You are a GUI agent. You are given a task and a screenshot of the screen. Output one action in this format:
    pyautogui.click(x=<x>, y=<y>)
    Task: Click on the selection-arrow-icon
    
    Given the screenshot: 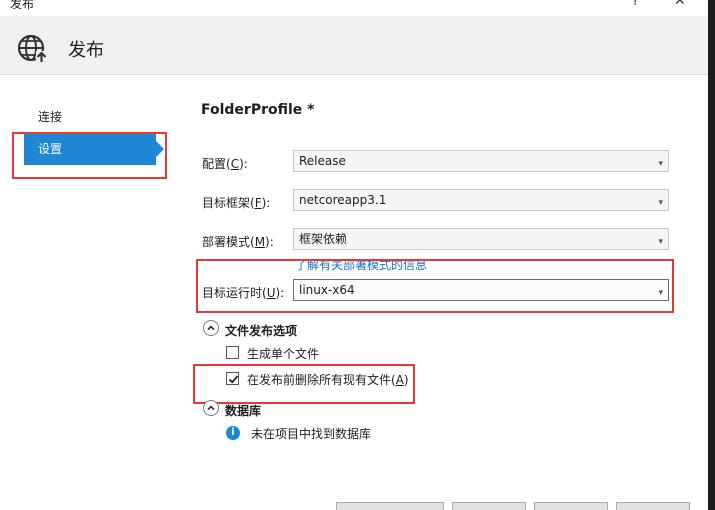 What is the action you would take?
    pyautogui.click(x=160, y=149)
    